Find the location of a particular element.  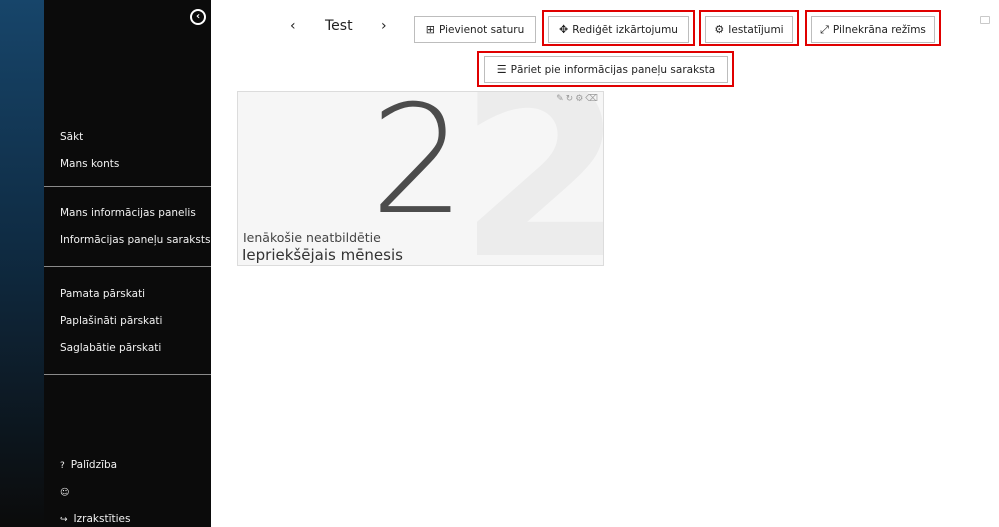

logout-label: Izrakstīties is located at coordinates (102, 519).